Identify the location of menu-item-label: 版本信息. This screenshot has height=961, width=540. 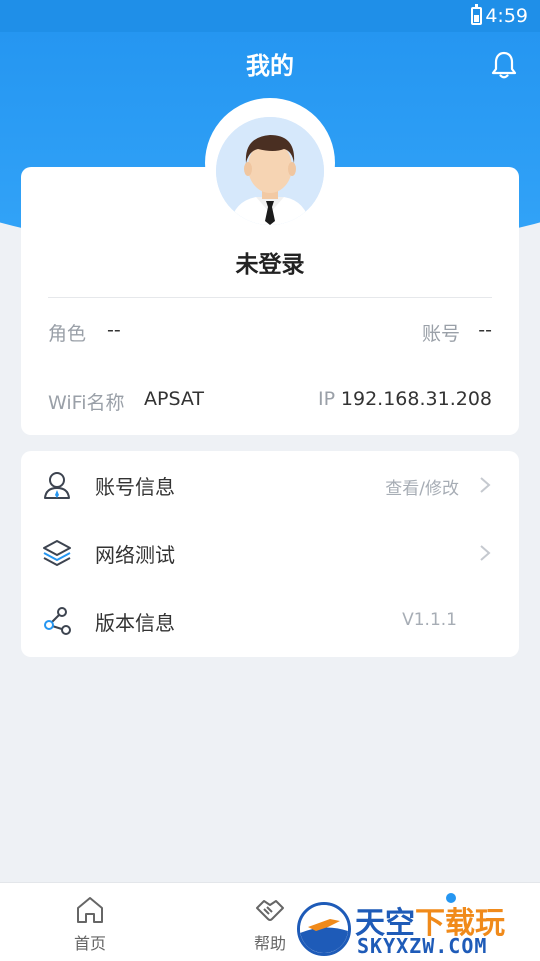
(135, 623).